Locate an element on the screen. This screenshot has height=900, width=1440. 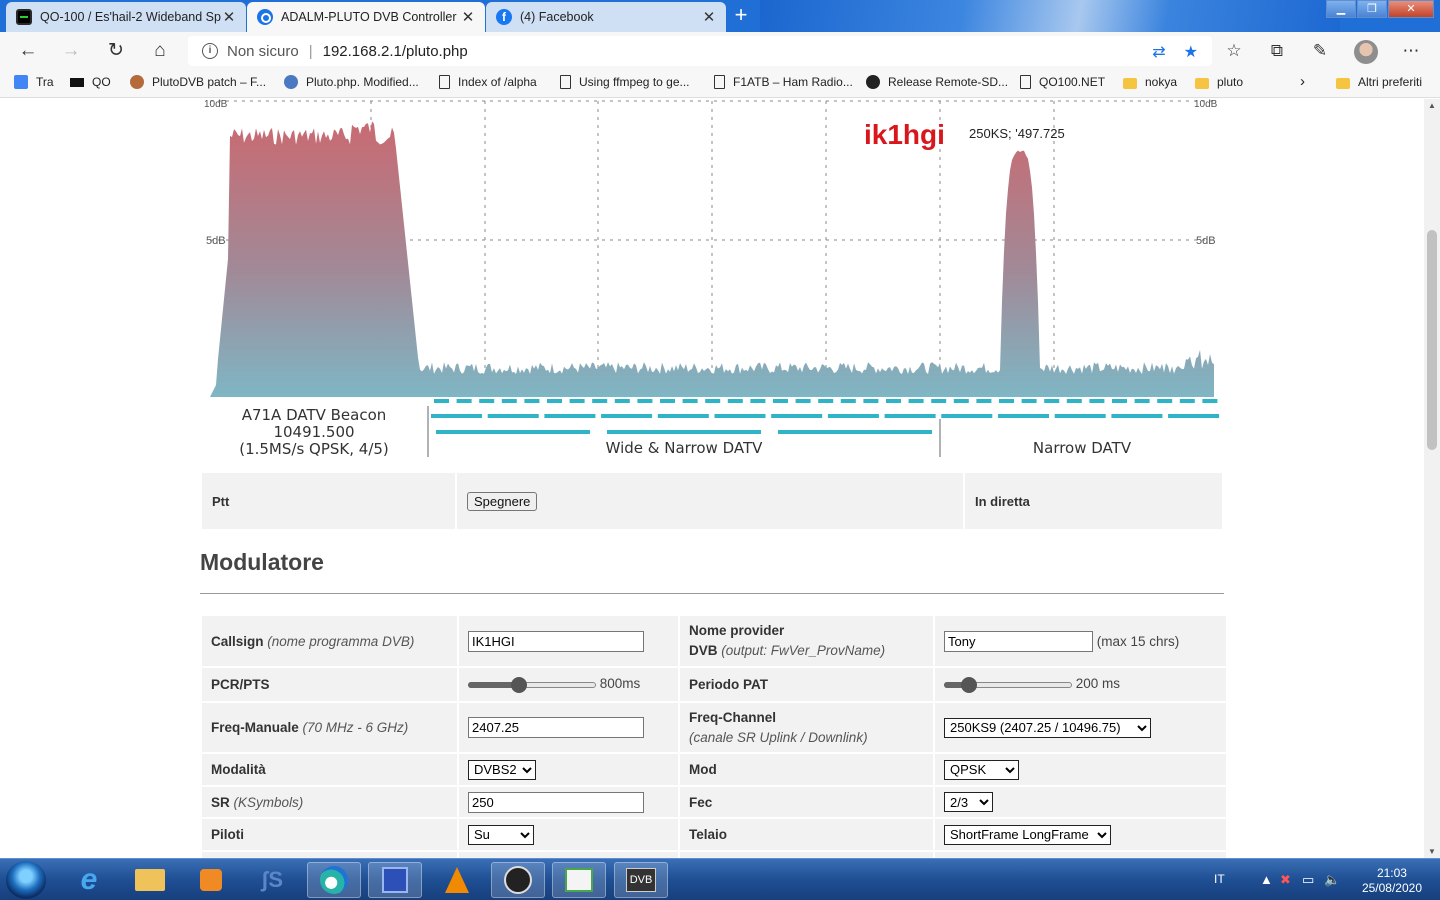
clock: 21:03 25/08/2020 is located at coordinates (1392, 881).